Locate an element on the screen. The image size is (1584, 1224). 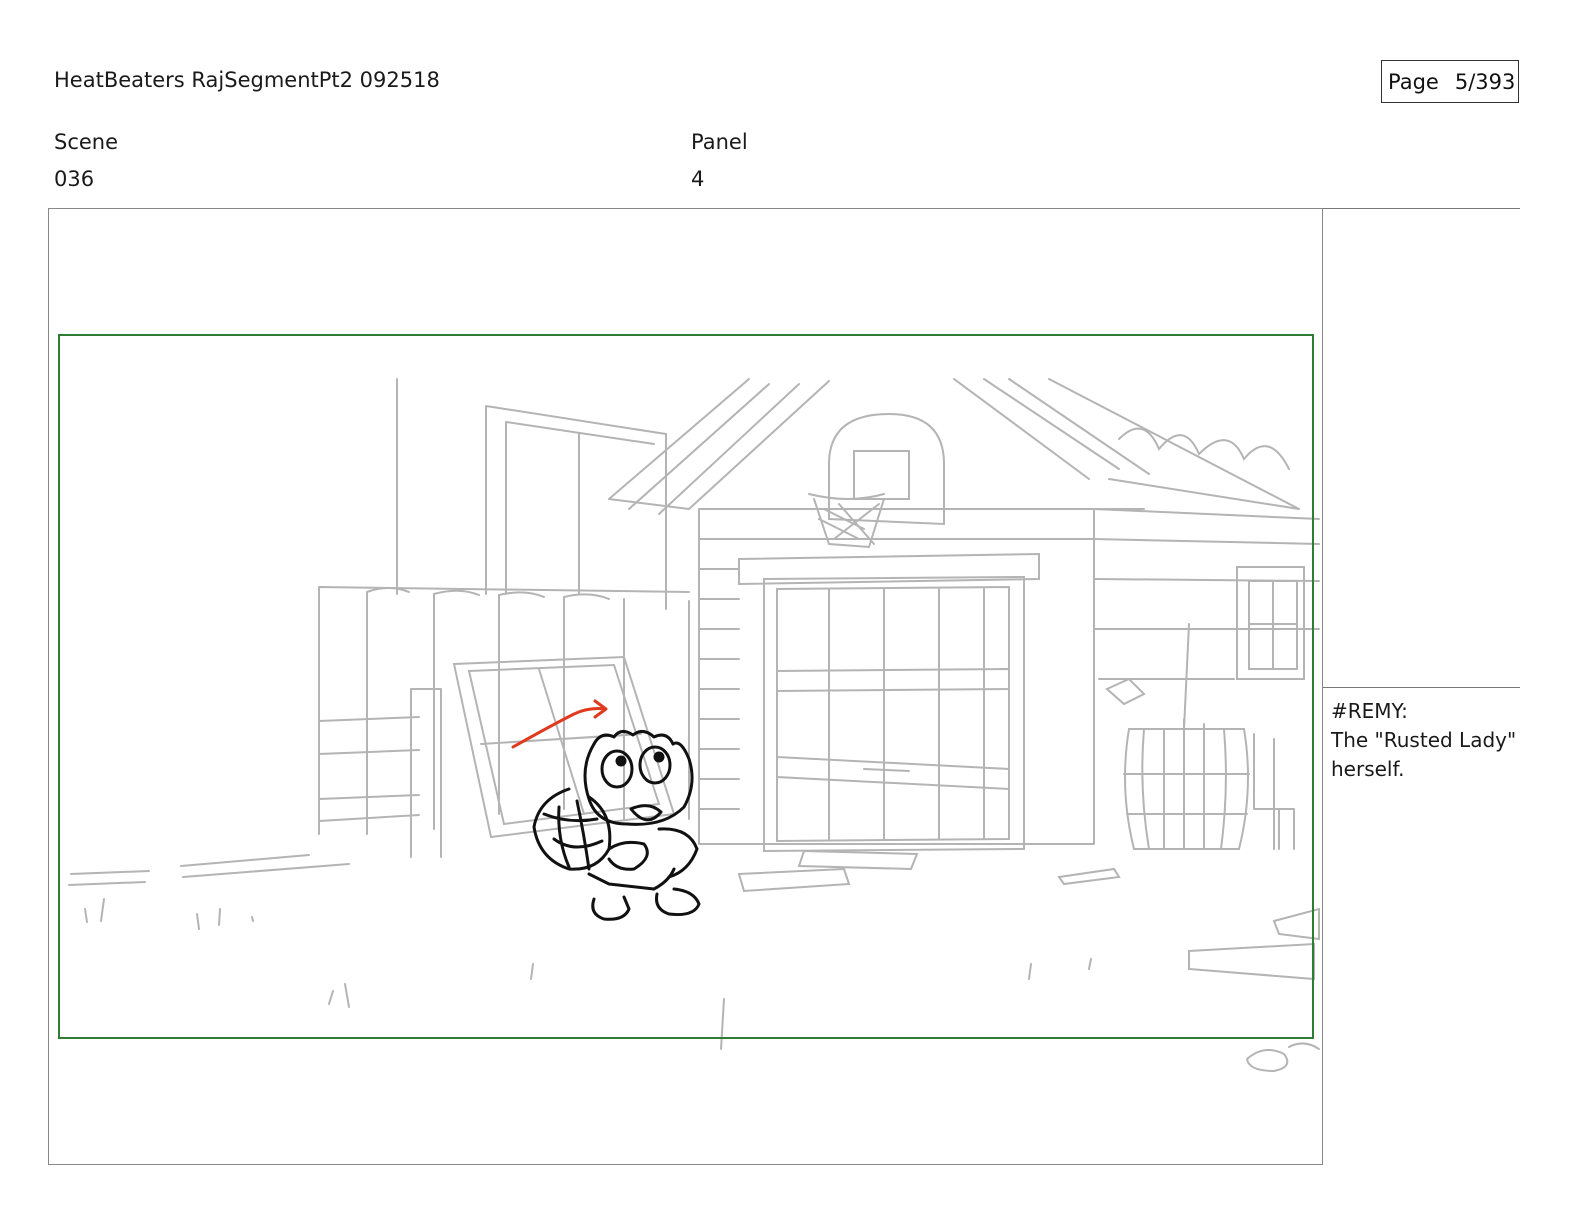
dialogue-line: The "Rusted Lady" is located at coordinates (1424, 740).